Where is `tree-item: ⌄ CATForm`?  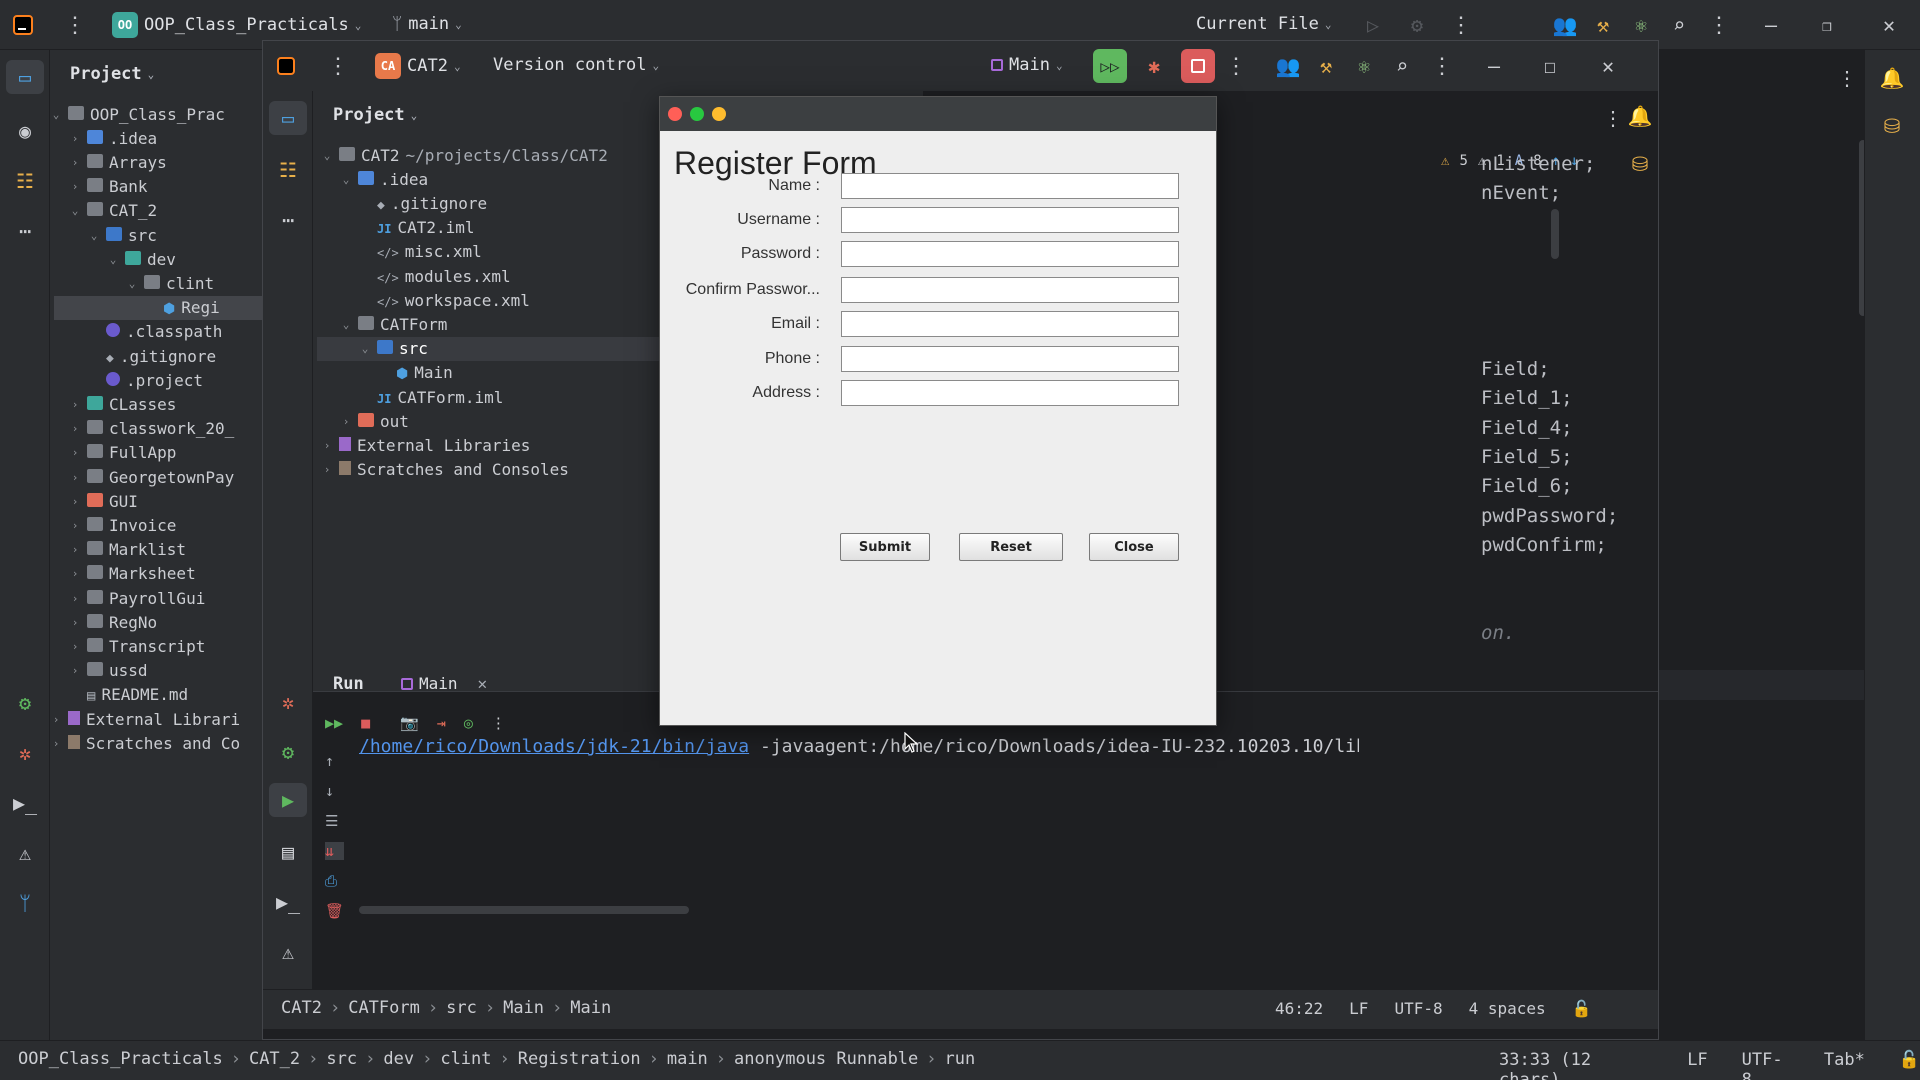 tree-item: ⌄ CATForm is located at coordinates (394, 324).